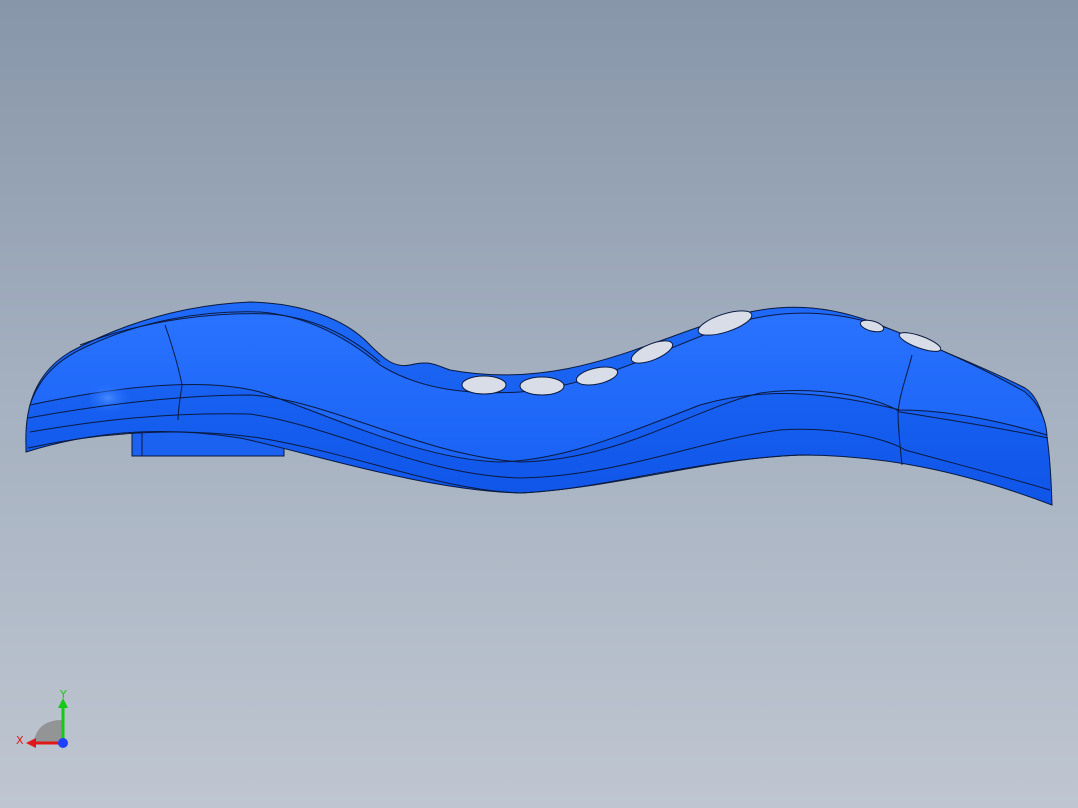  I want to click on axis-triad: Y X, so click(42, 718).